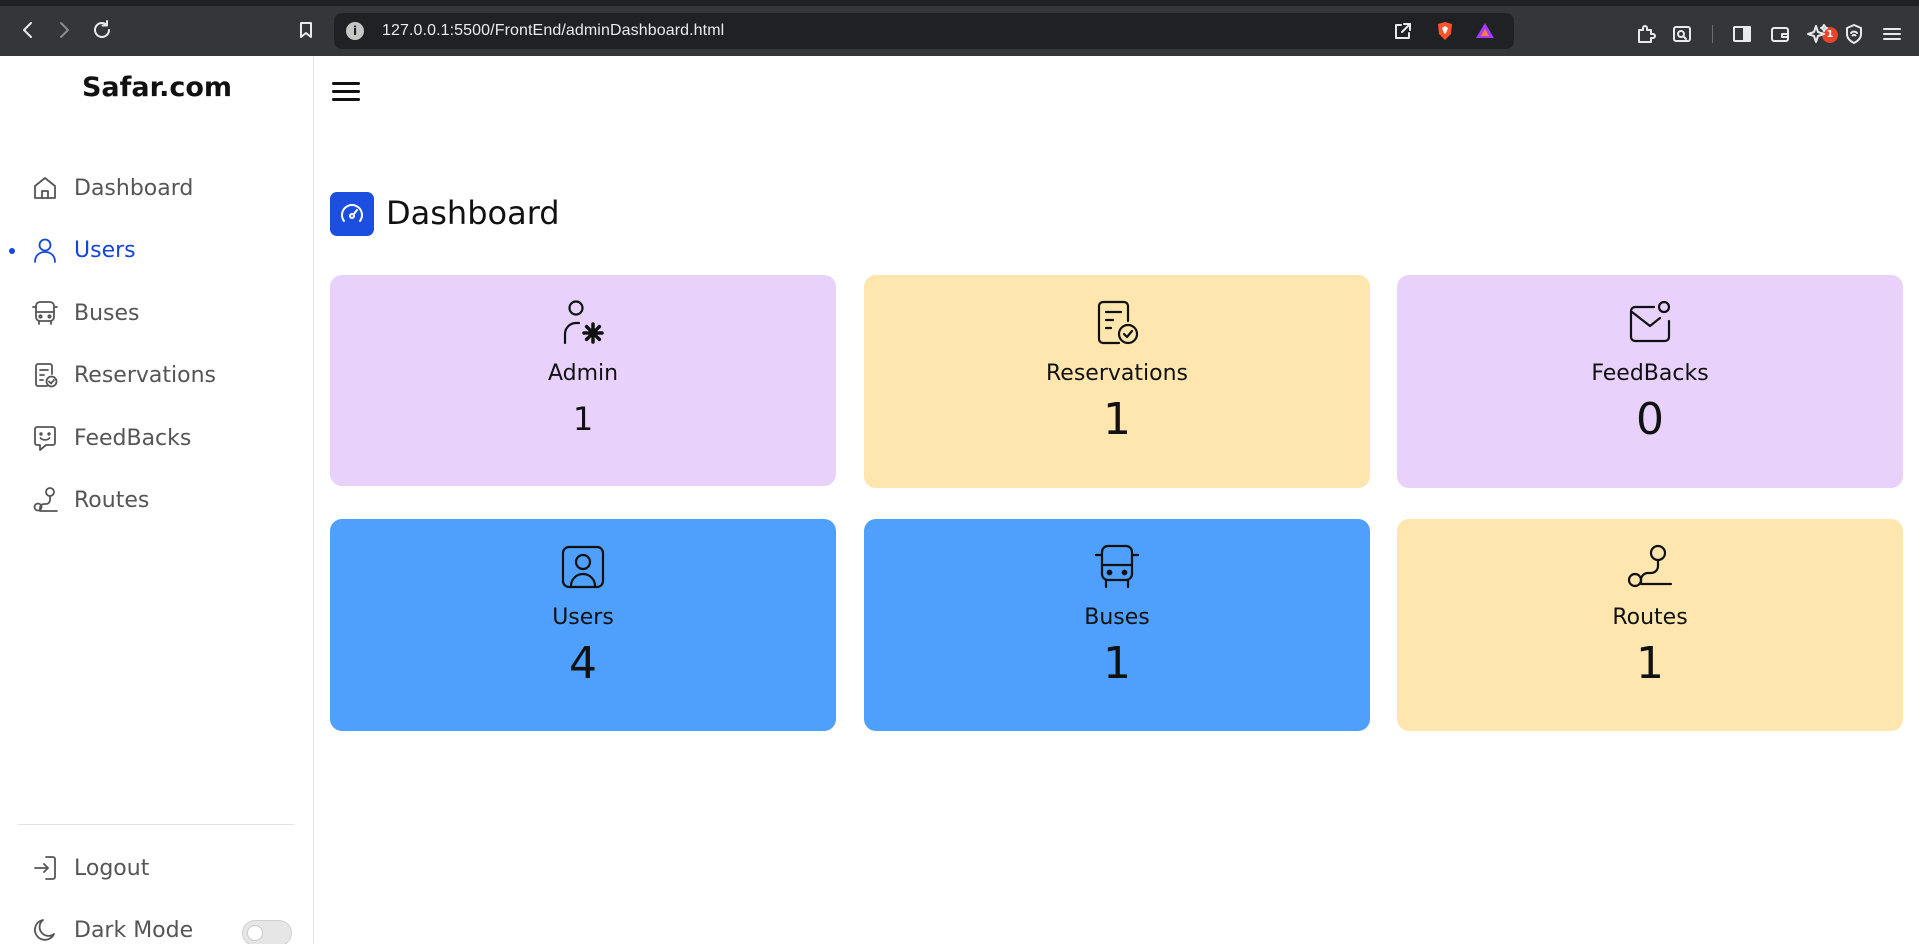 This screenshot has width=1919, height=944. Describe the element at coordinates (1445, 31) in the screenshot. I see `brave-shields-icon` at that location.